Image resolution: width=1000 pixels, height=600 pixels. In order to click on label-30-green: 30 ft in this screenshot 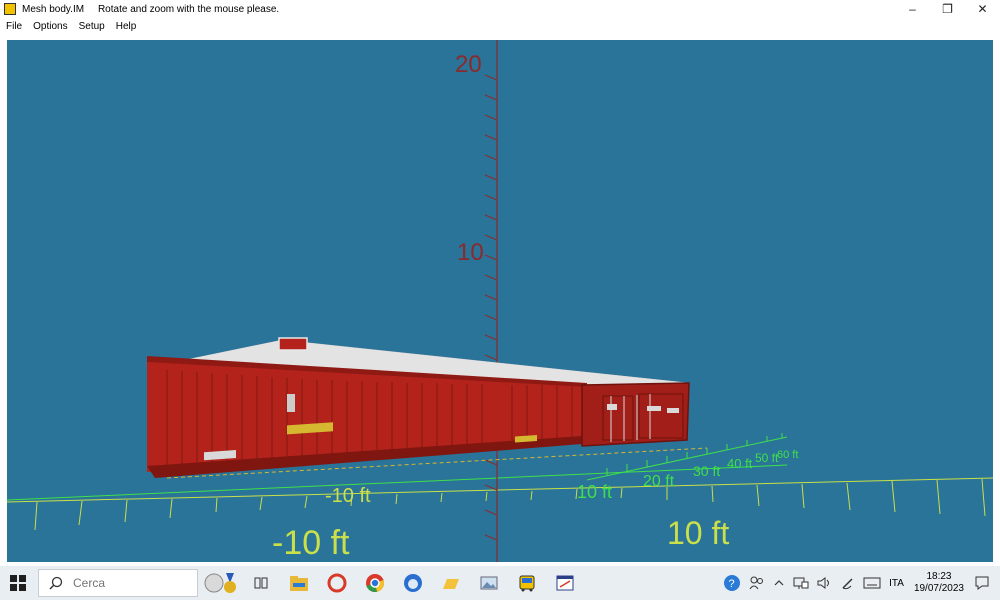, I will do `click(706, 471)`.